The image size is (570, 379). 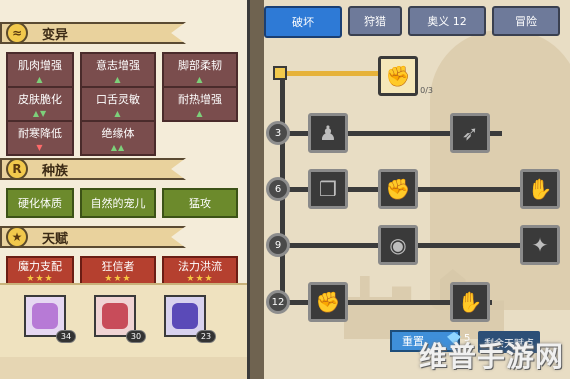 I want to click on skill-node: ♟, so click(x=328, y=133).